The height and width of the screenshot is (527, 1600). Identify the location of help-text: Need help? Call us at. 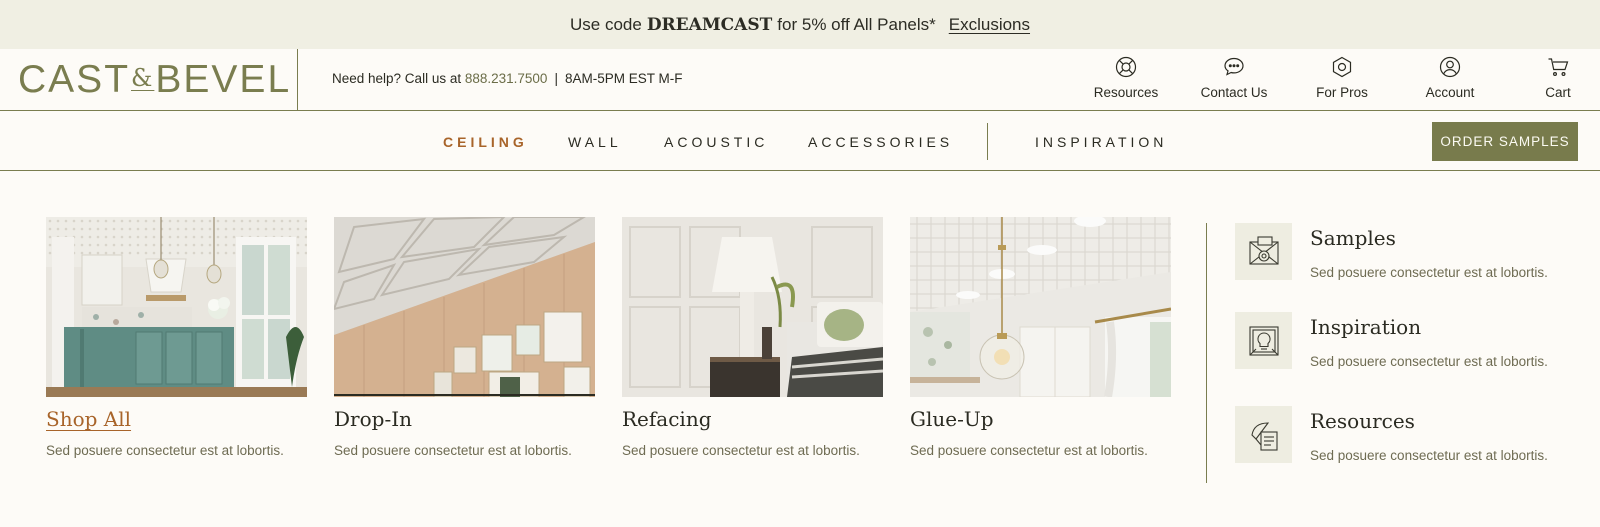
(397, 78).